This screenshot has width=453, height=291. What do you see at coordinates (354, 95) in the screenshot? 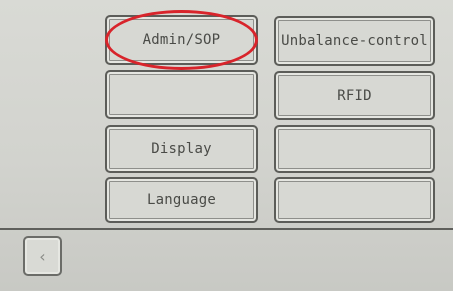
I see `rfid-button: RFID` at bounding box center [354, 95].